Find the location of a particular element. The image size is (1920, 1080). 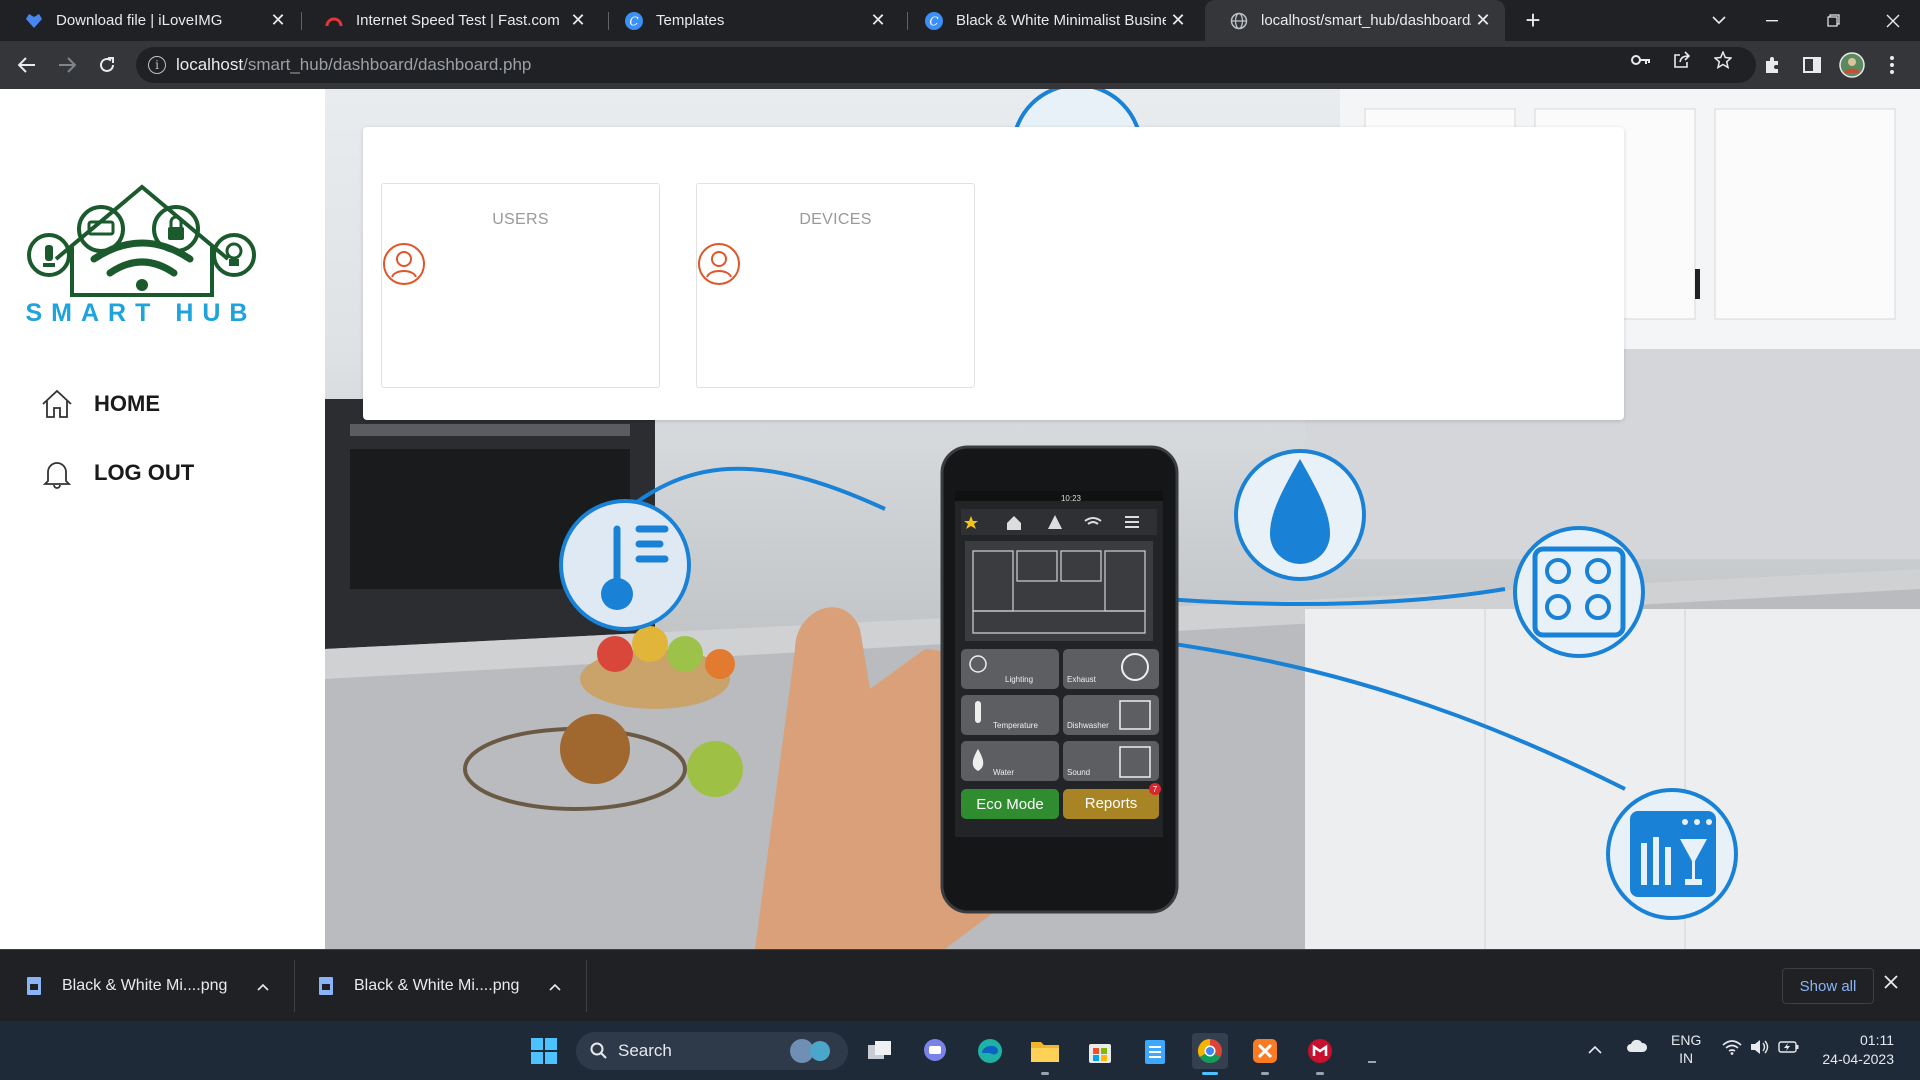

forward-button is located at coordinates (67, 65).